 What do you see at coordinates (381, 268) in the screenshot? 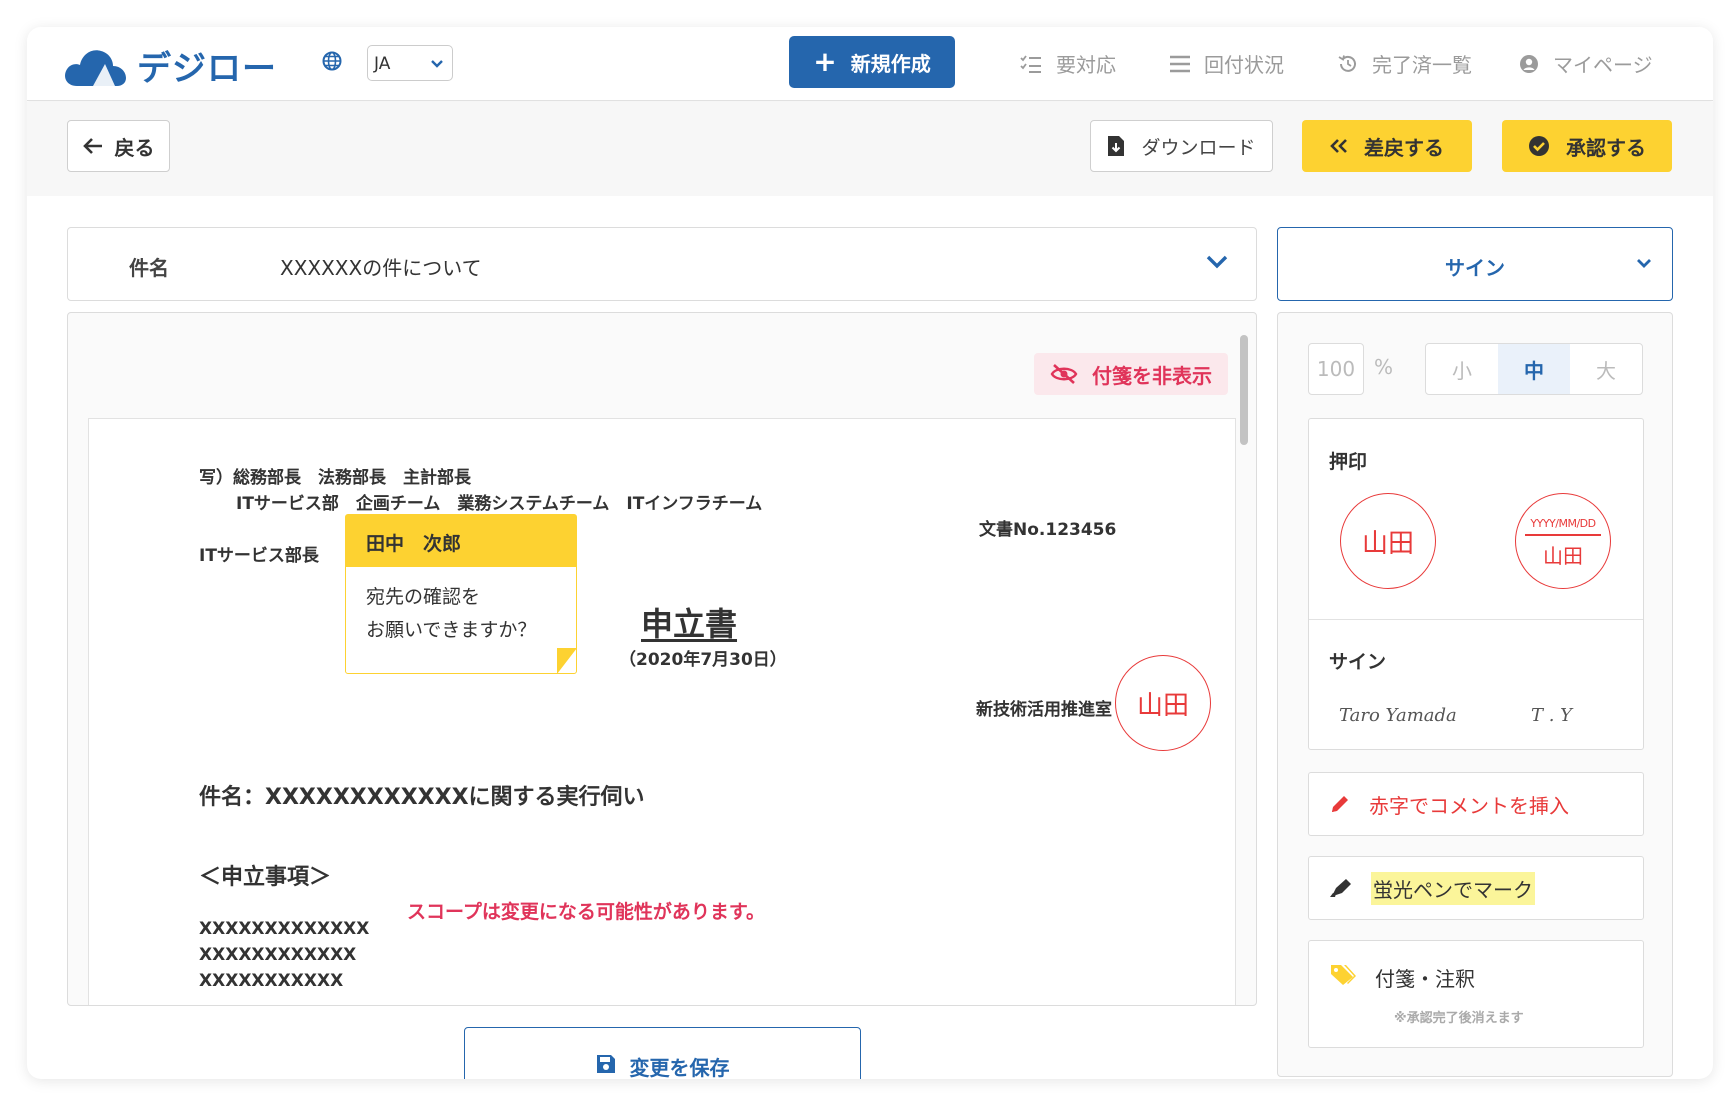
I see `subject-value: XXXXXXの件について` at bounding box center [381, 268].